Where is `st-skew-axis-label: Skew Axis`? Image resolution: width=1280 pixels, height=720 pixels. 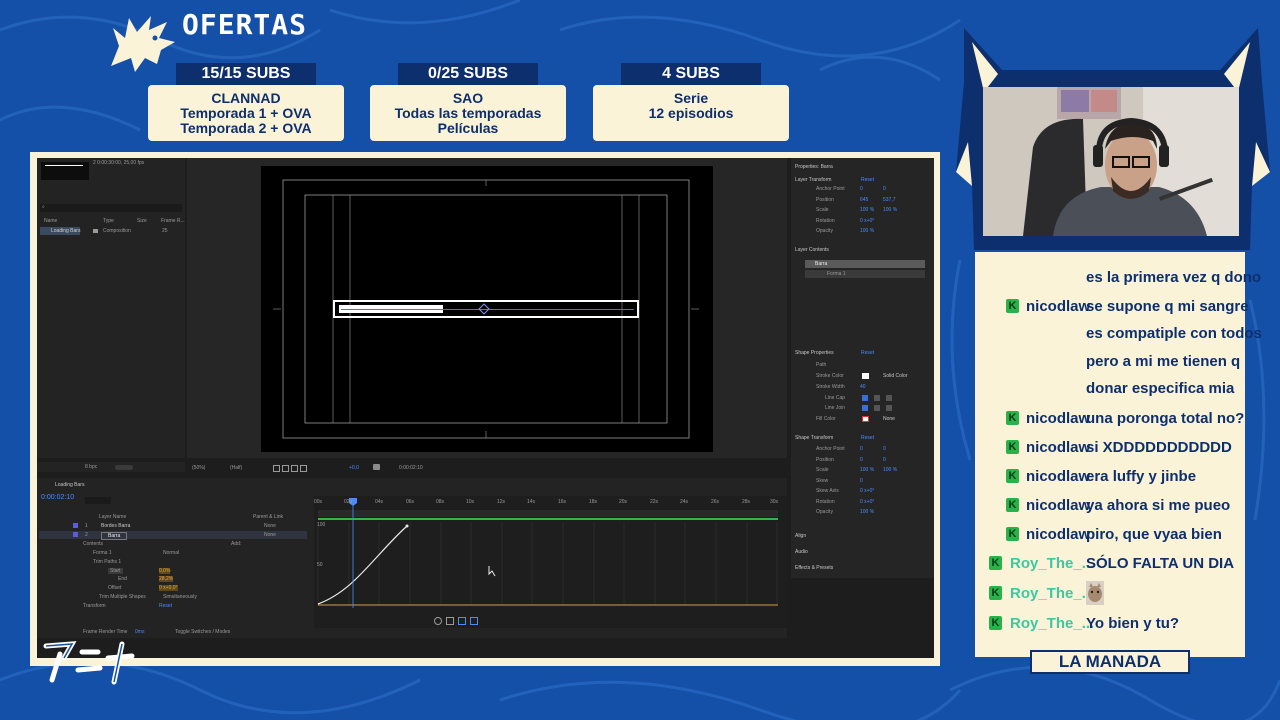
st-skew-axis-label: Skew Axis is located at coordinates (827, 491).